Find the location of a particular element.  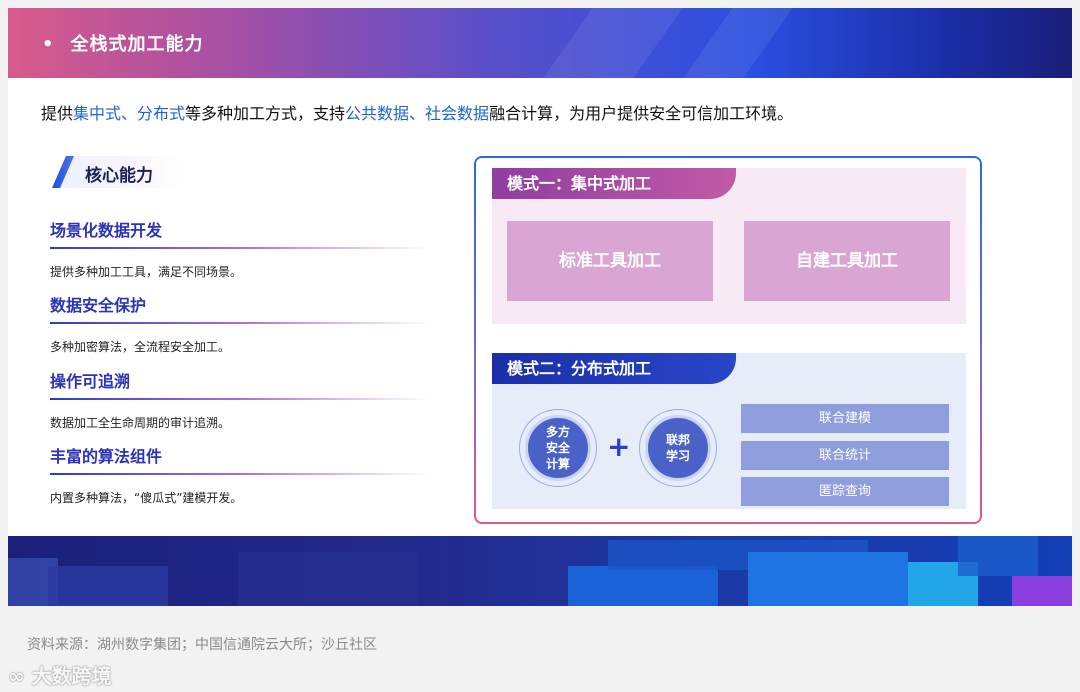

core-title: 核心能力 is located at coordinates (119, 176).